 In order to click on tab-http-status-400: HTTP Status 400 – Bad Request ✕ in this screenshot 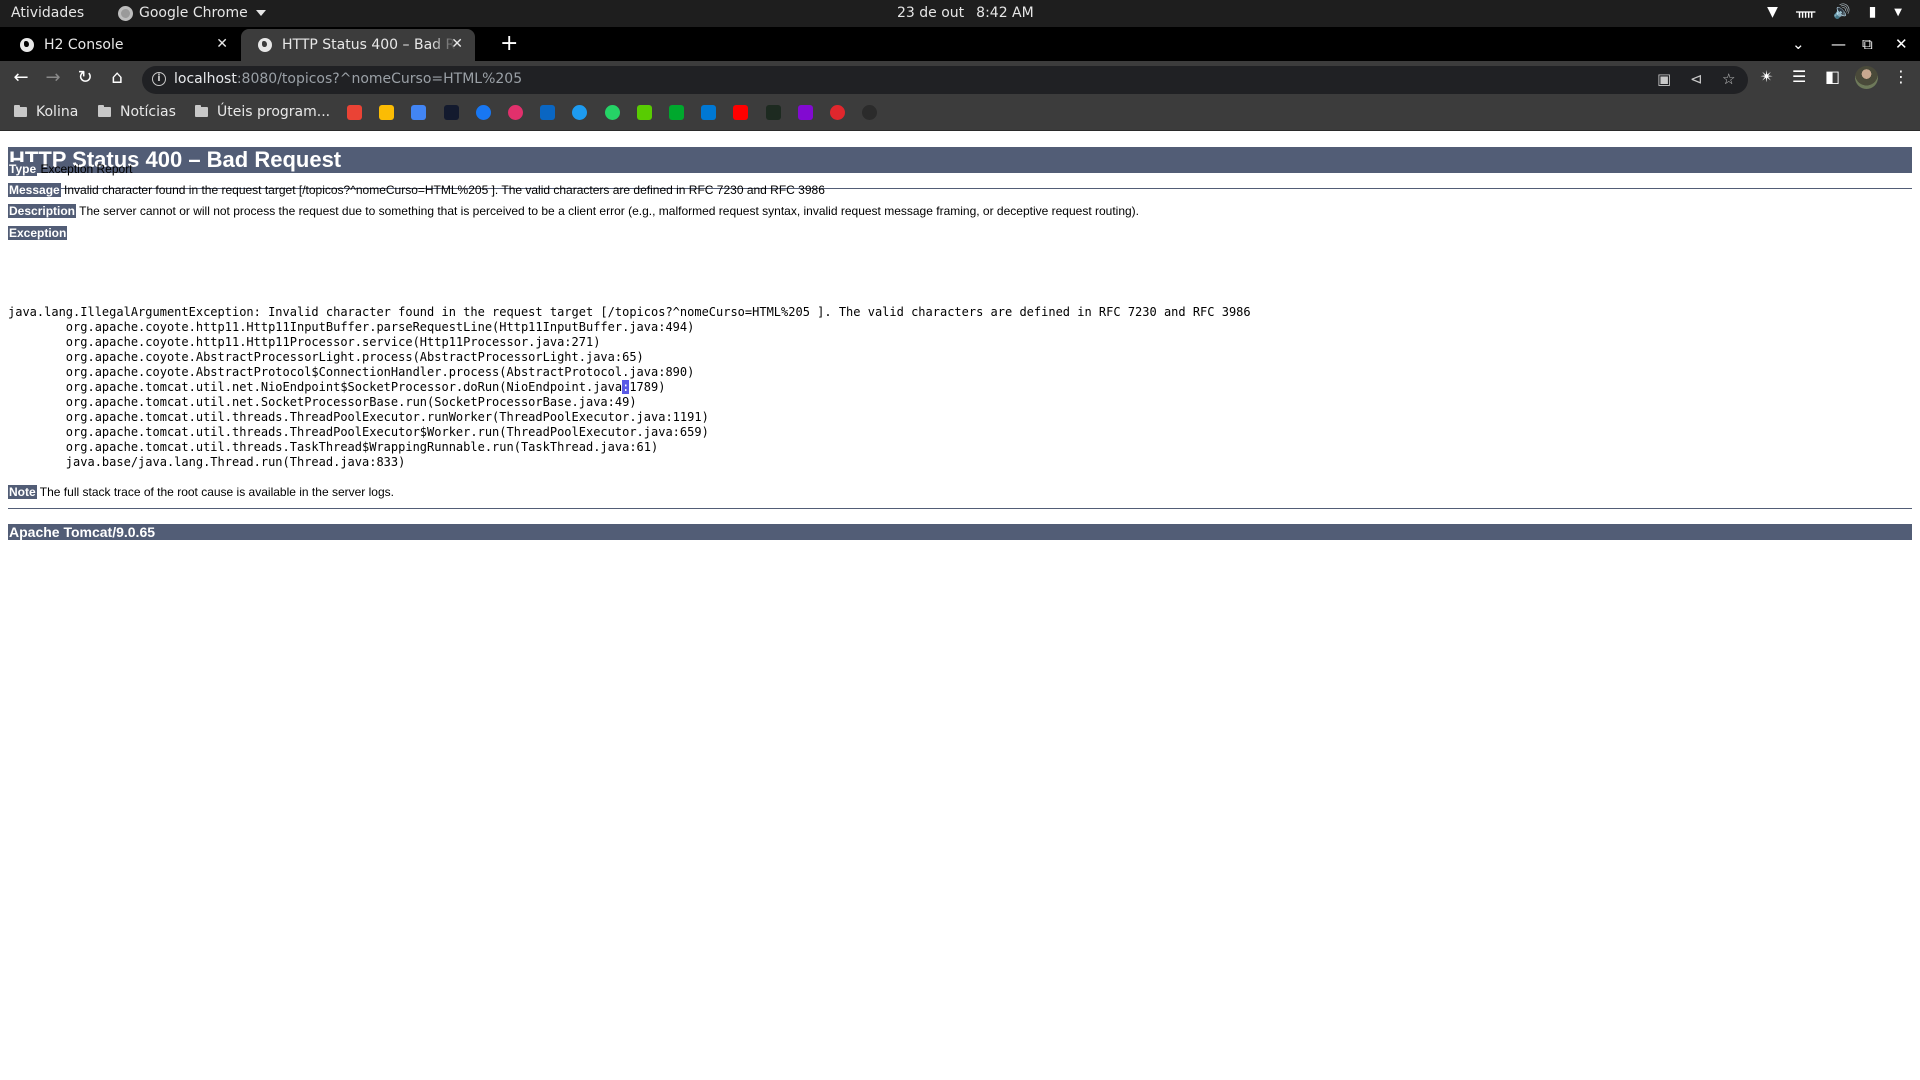, I will do `click(358, 45)`.